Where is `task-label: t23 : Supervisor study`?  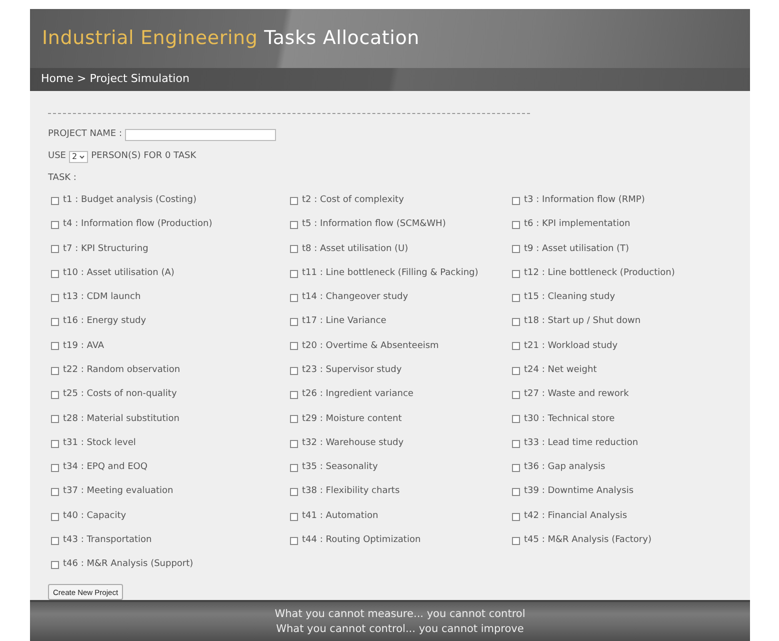 task-label: t23 : Supervisor study is located at coordinates (352, 370).